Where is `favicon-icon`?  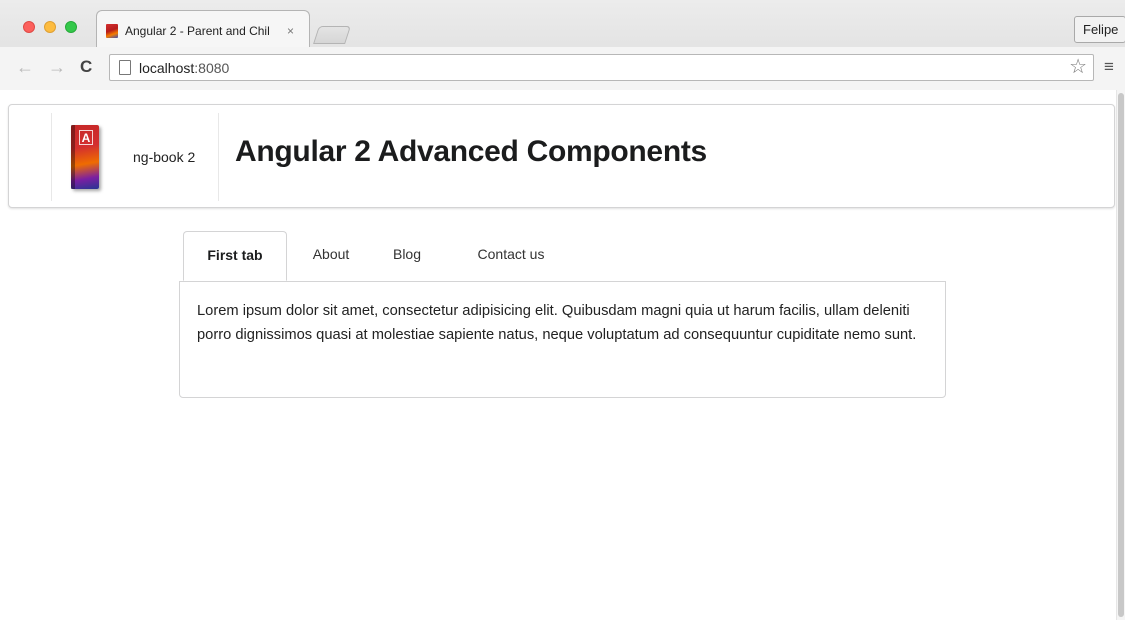
favicon-icon is located at coordinates (112, 31).